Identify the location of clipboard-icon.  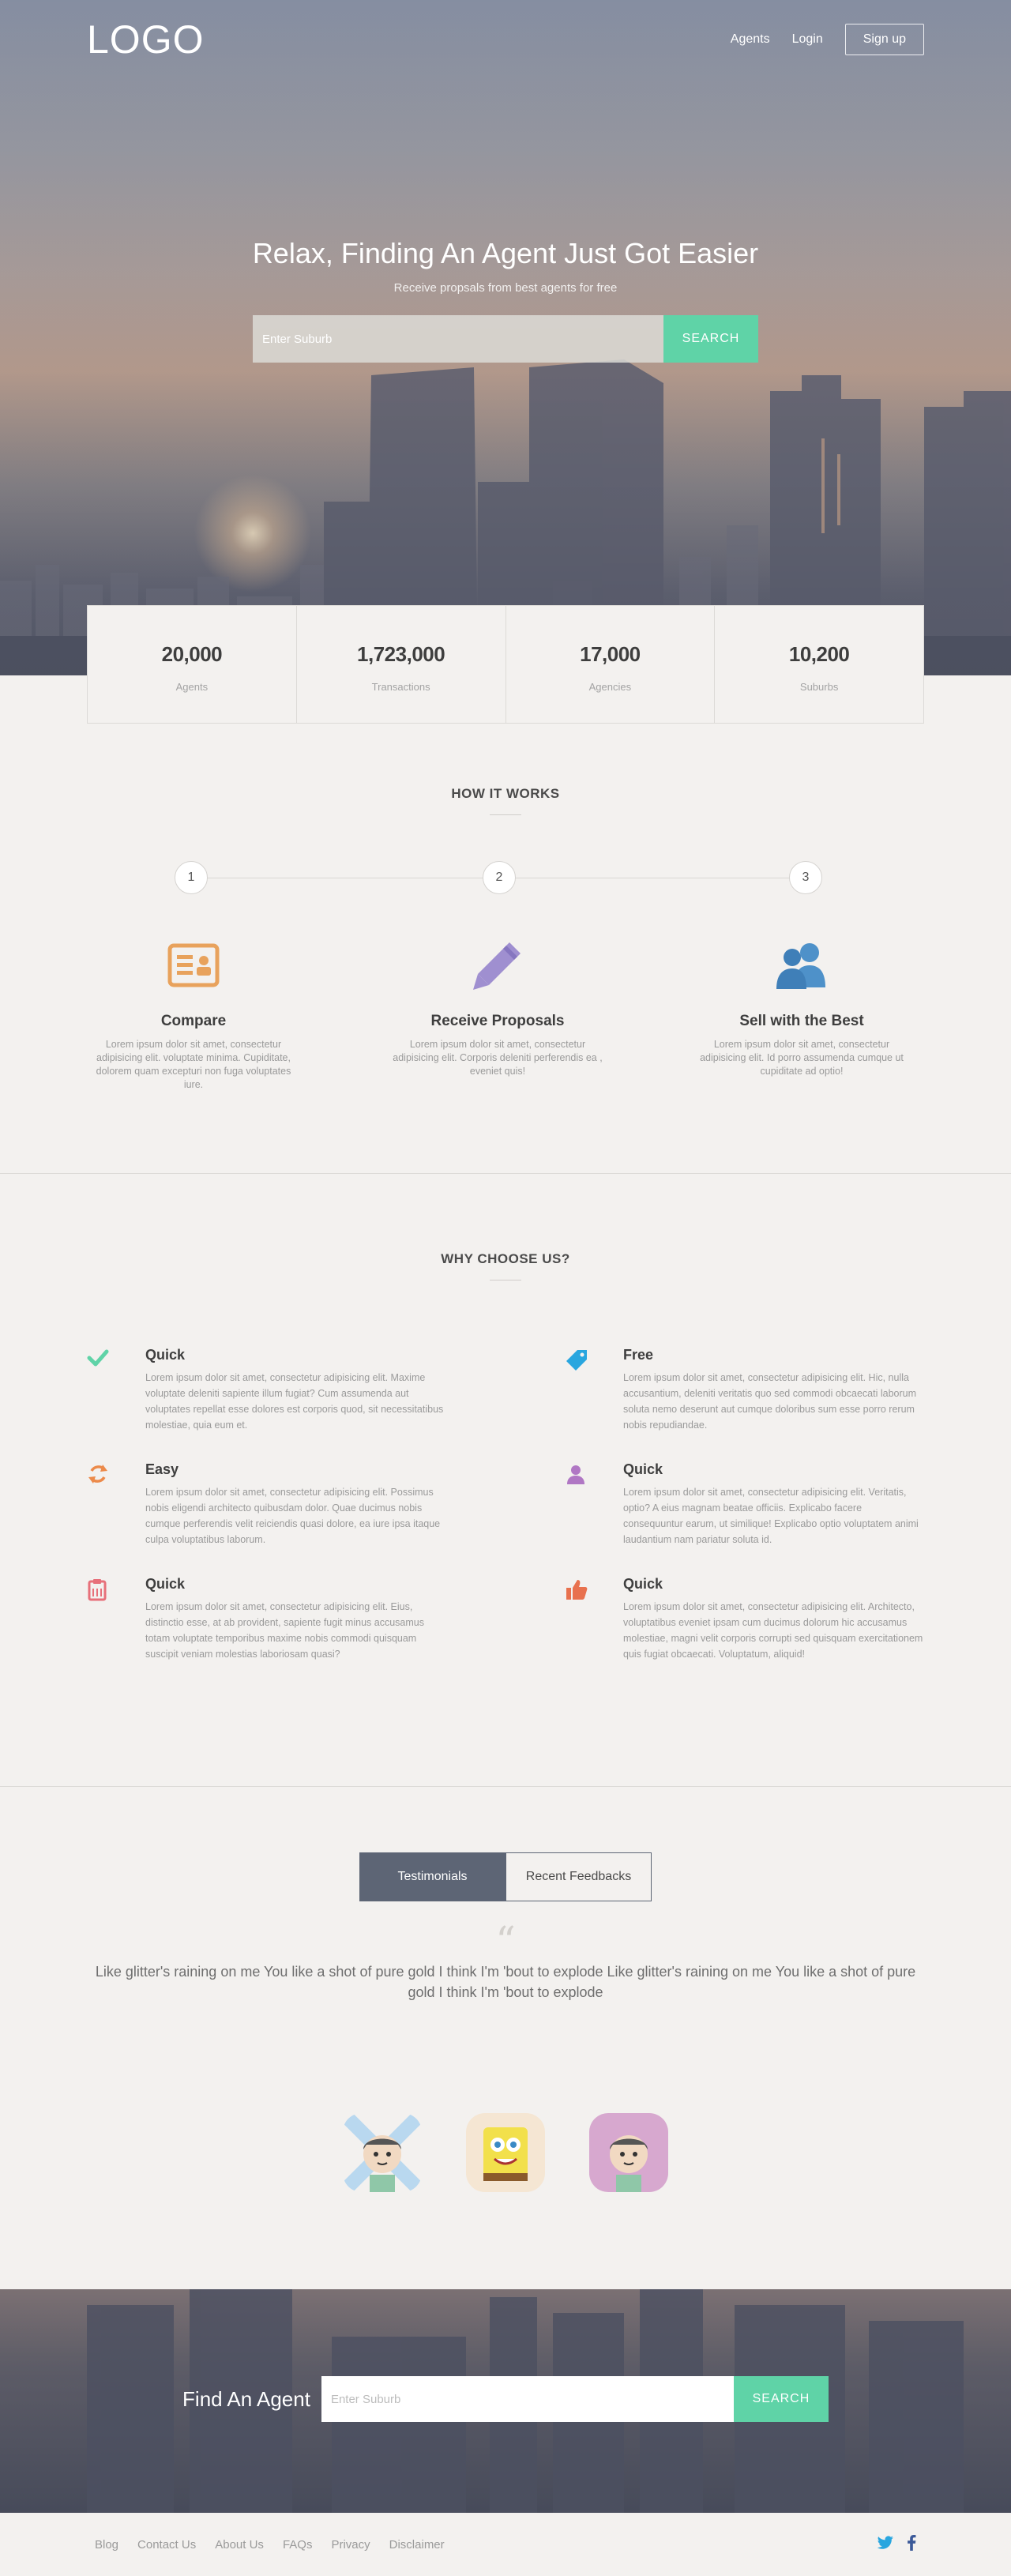
(116, 1619).